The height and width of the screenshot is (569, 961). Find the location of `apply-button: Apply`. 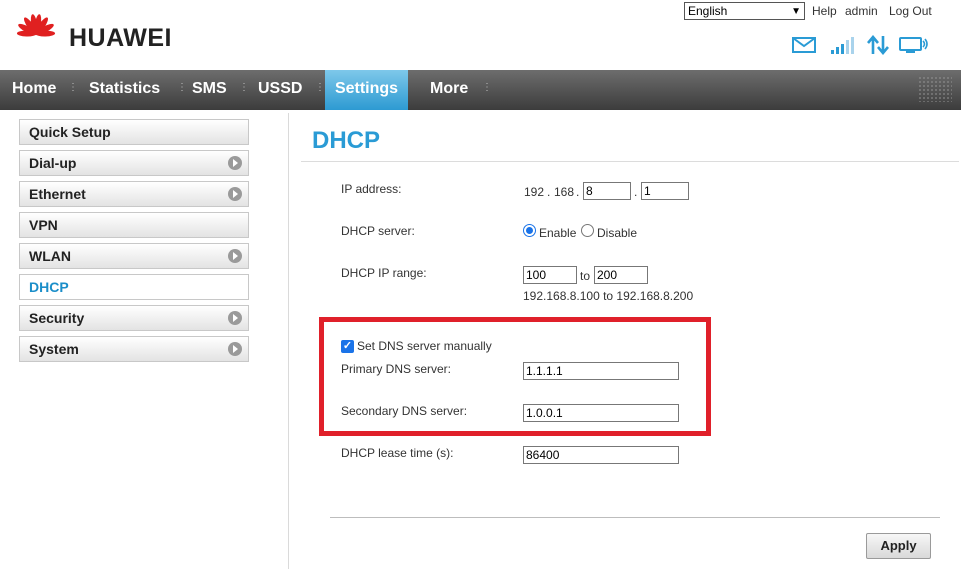

apply-button: Apply is located at coordinates (898, 546).